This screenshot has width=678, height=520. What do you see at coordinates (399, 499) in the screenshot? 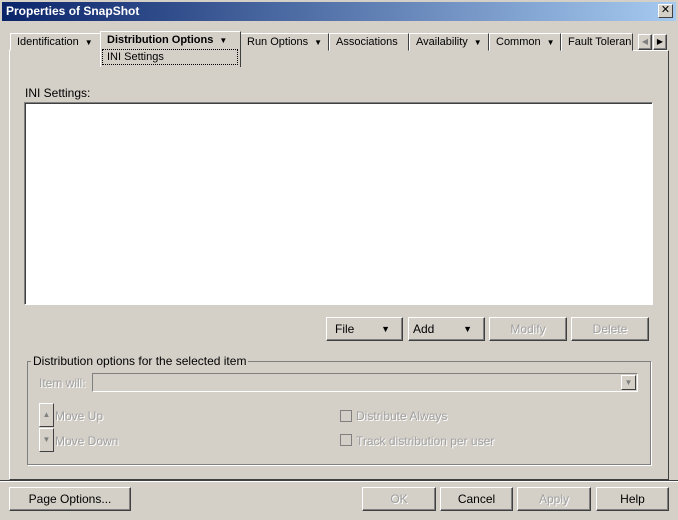
I see `ok-button: OK` at bounding box center [399, 499].